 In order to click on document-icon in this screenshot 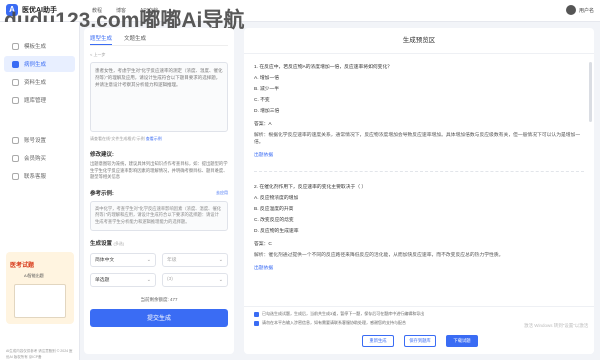, I will do `click(15, 82)`.